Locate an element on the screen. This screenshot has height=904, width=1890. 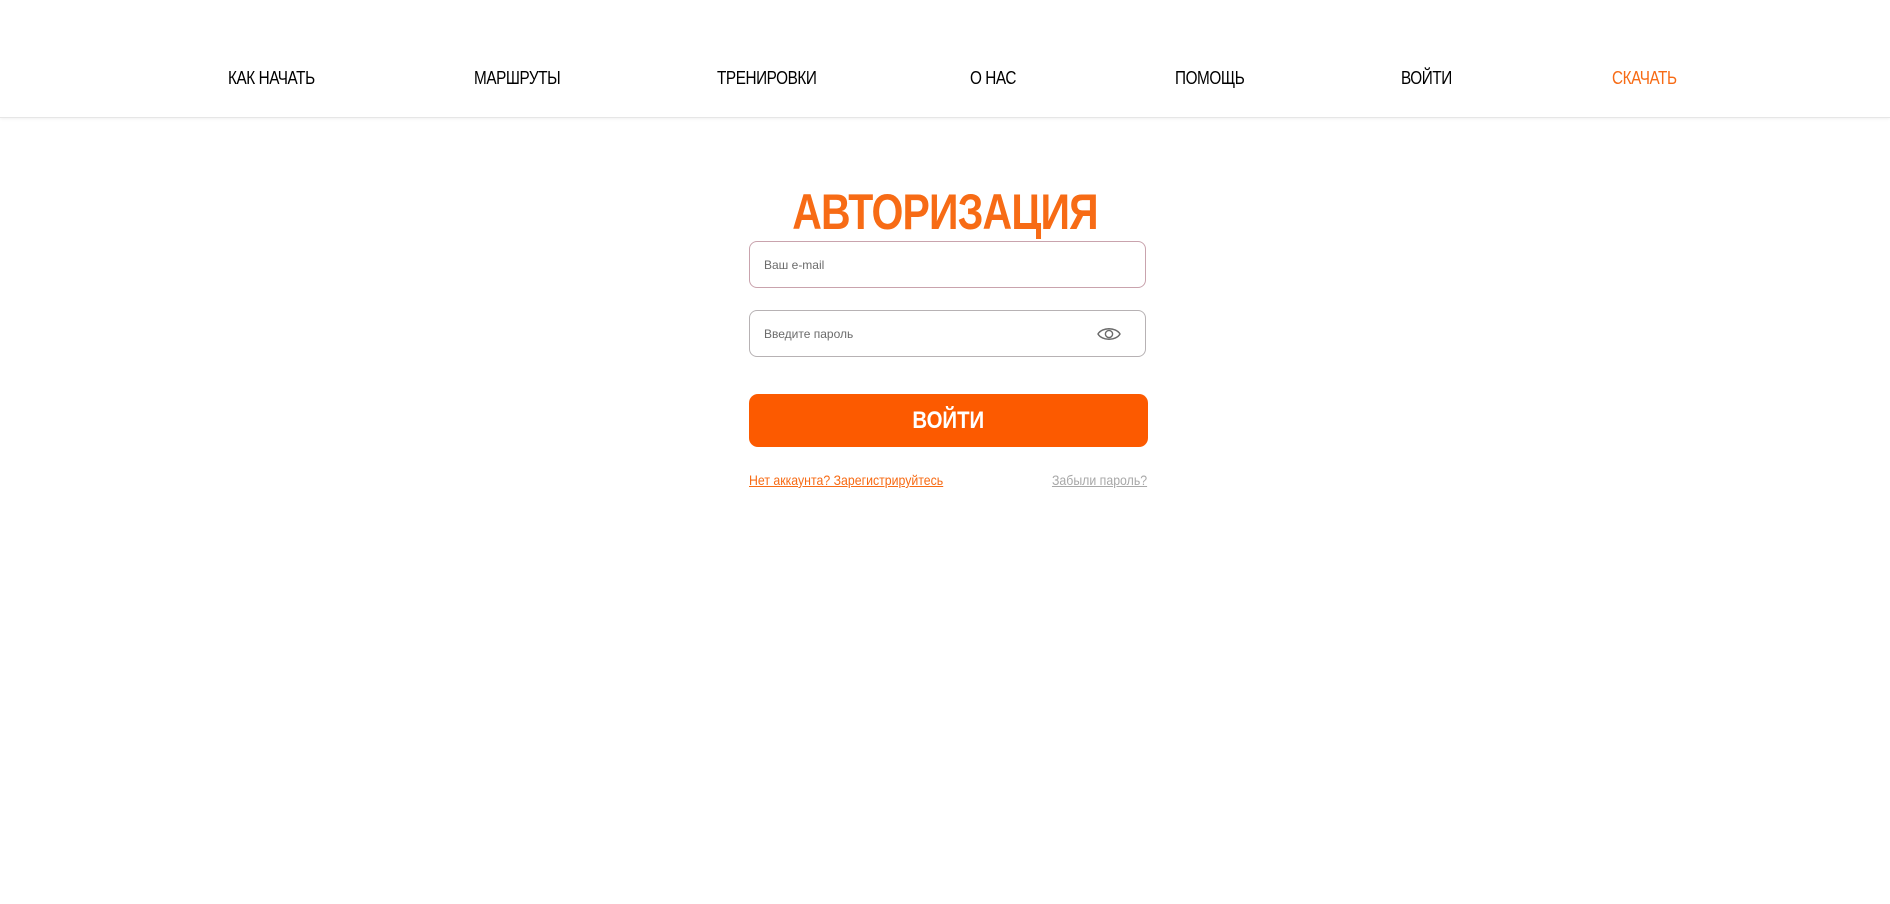
nav-item-login: ВОЙТИ is located at coordinates (1426, 78).